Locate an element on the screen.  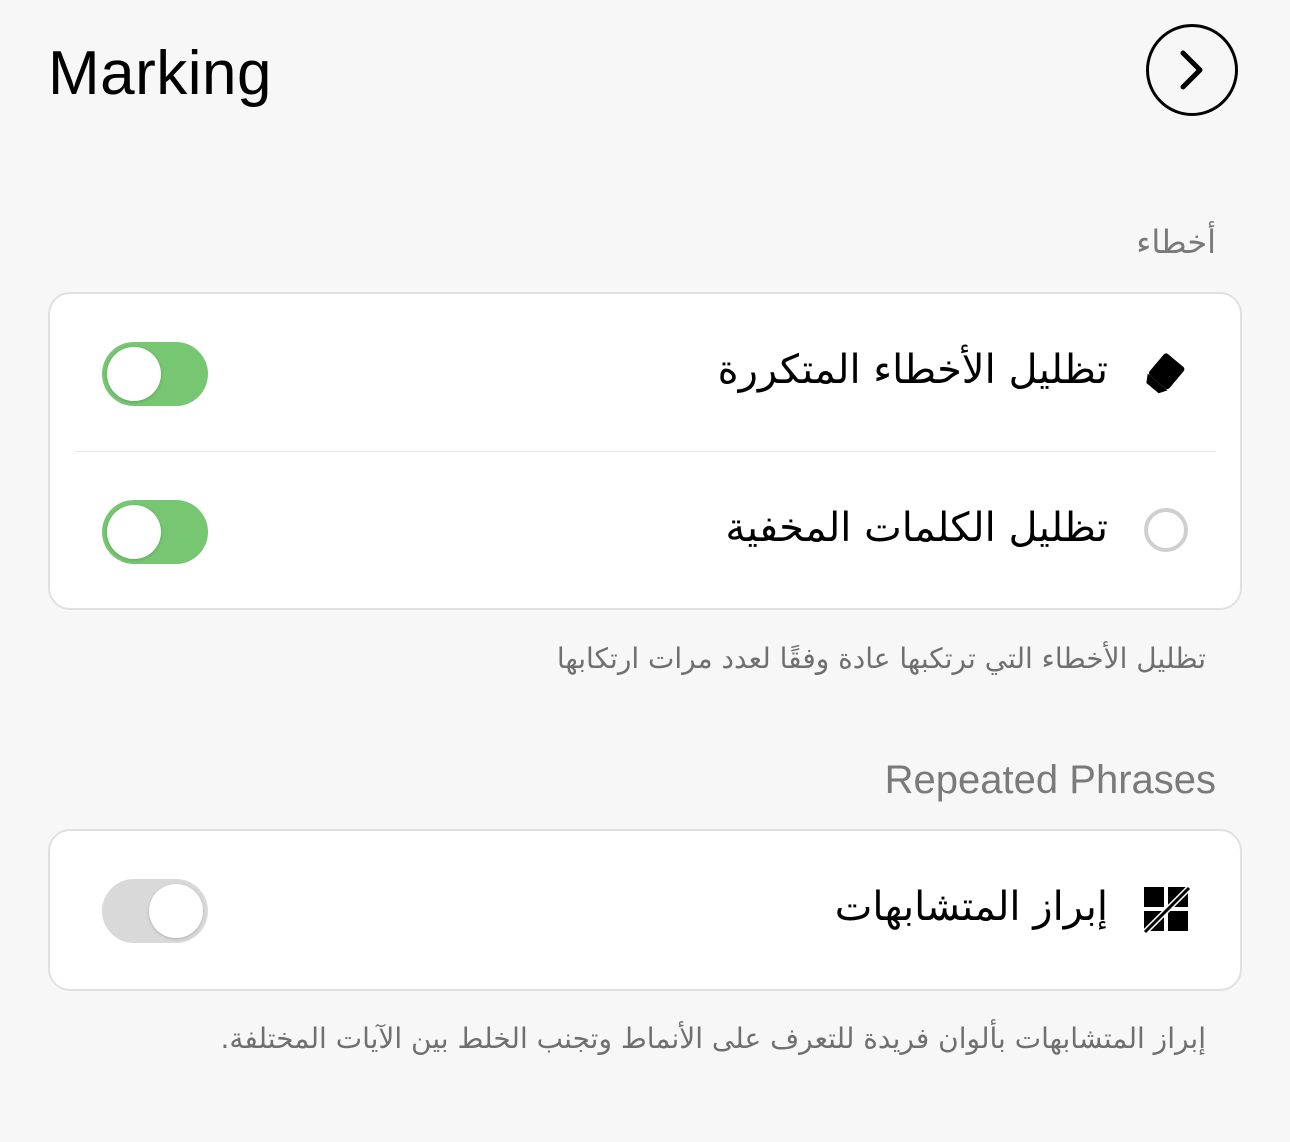
next-button is located at coordinates (1192, 70).